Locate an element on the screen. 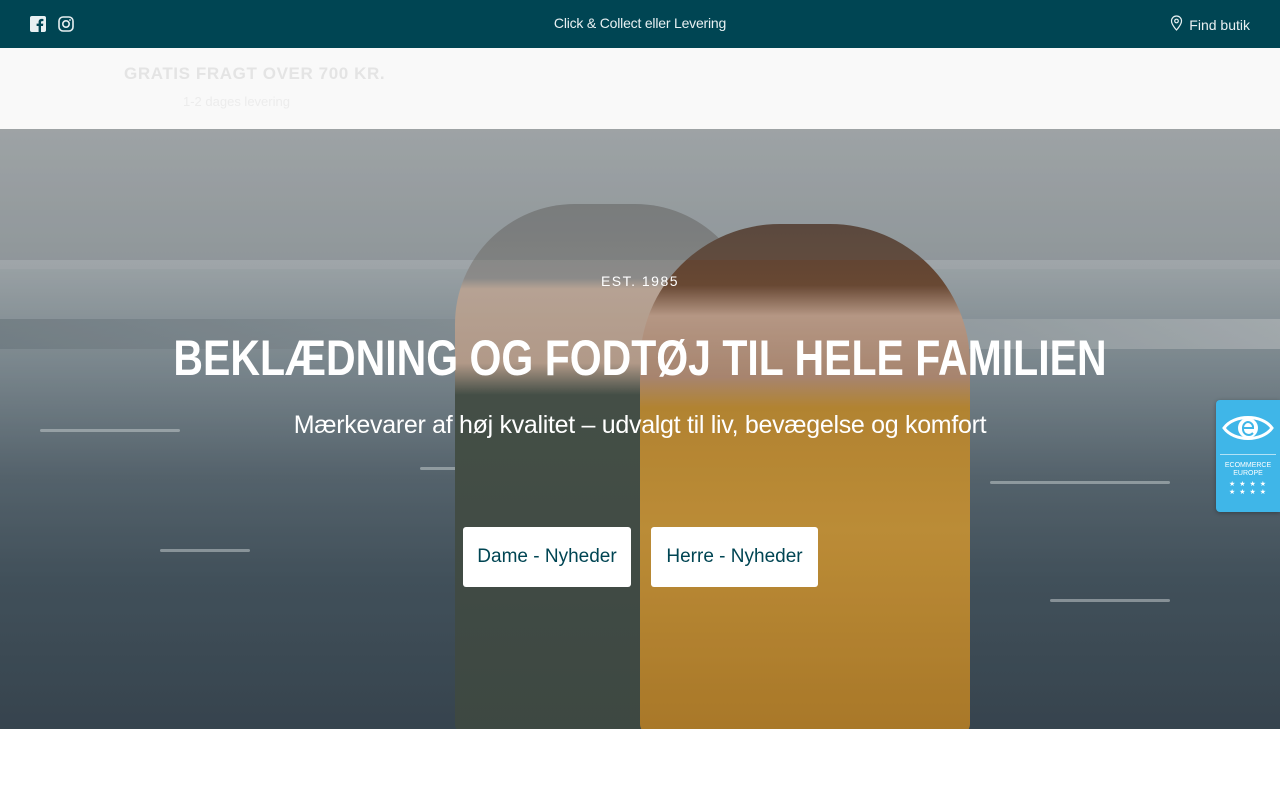 This screenshot has width=1280, height=800. find-shop-link: Find butik is located at coordinates (1210, 24).